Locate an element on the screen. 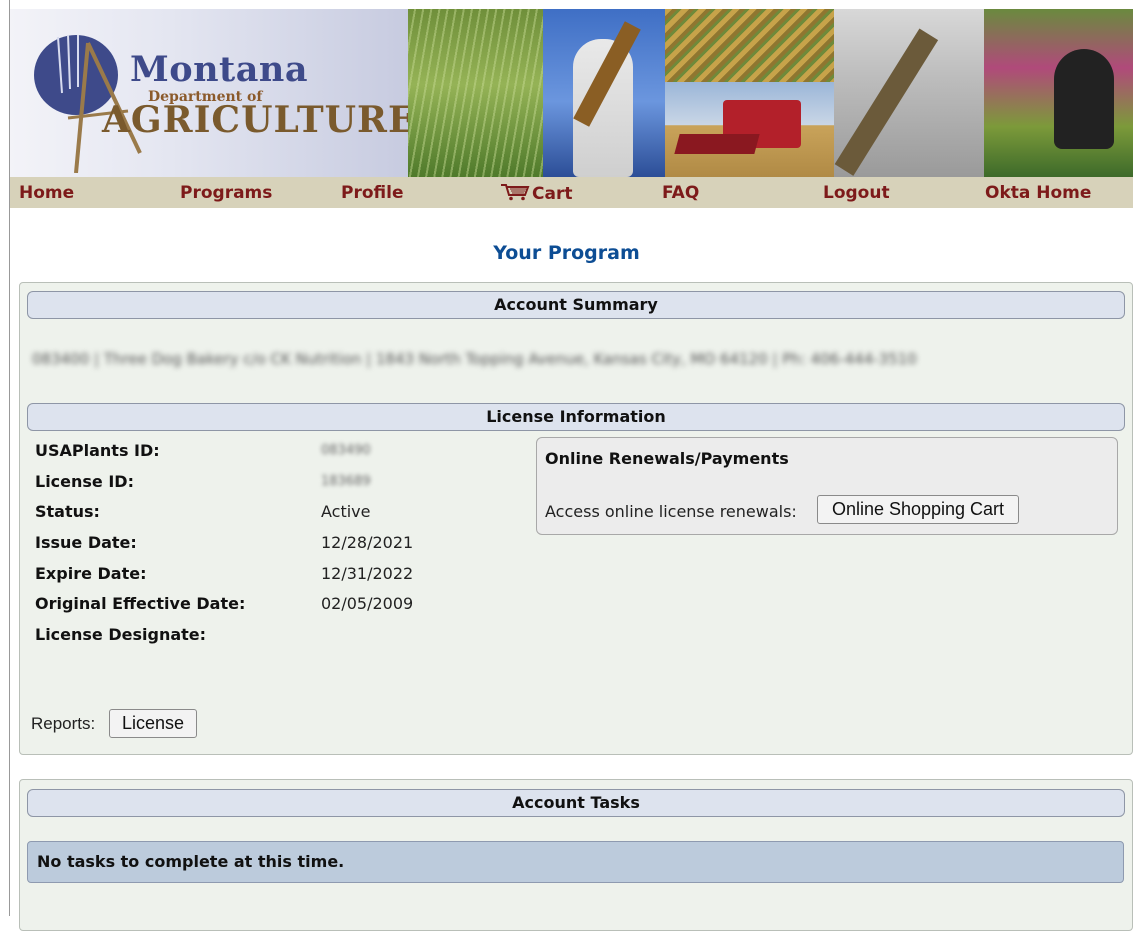 The width and height of the screenshot is (1133, 931). logo-montana-text: Montana is located at coordinates (219, 69).